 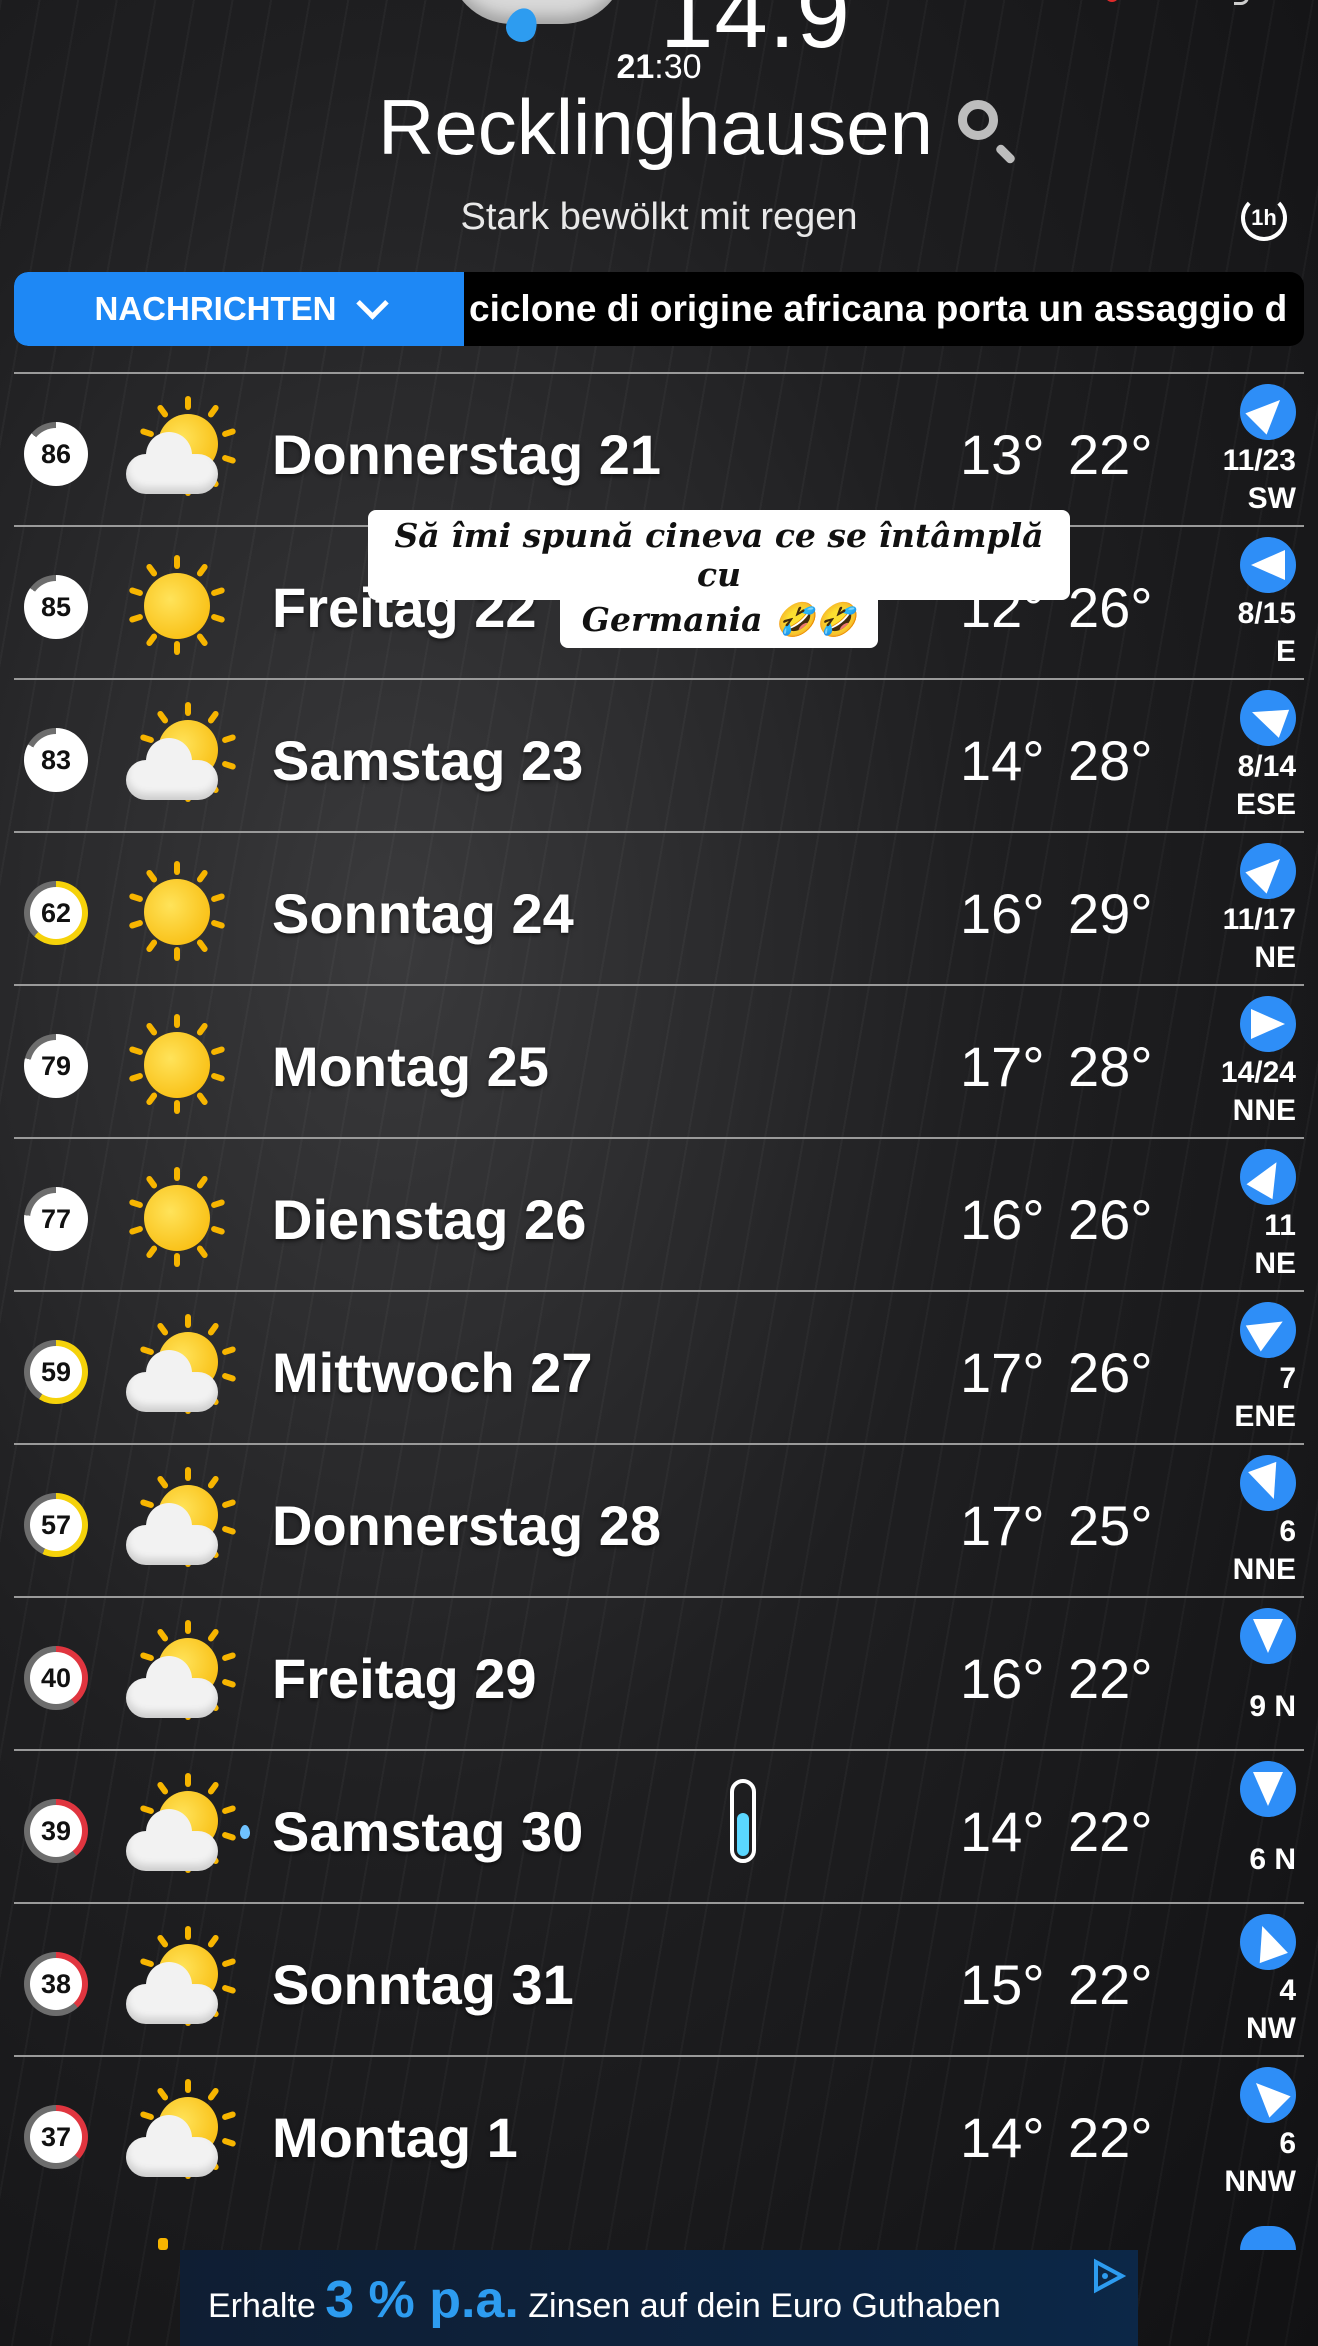 What do you see at coordinates (1260, 2181) in the screenshot?
I see `wind-direction: NNW` at bounding box center [1260, 2181].